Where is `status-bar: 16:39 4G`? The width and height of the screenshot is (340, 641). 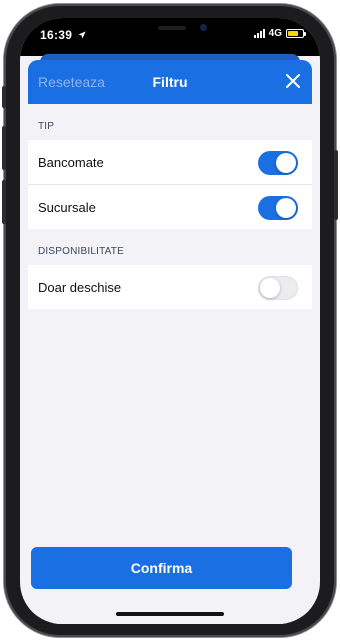
status-bar: 16:39 4G is located at coordinates (170, 37).